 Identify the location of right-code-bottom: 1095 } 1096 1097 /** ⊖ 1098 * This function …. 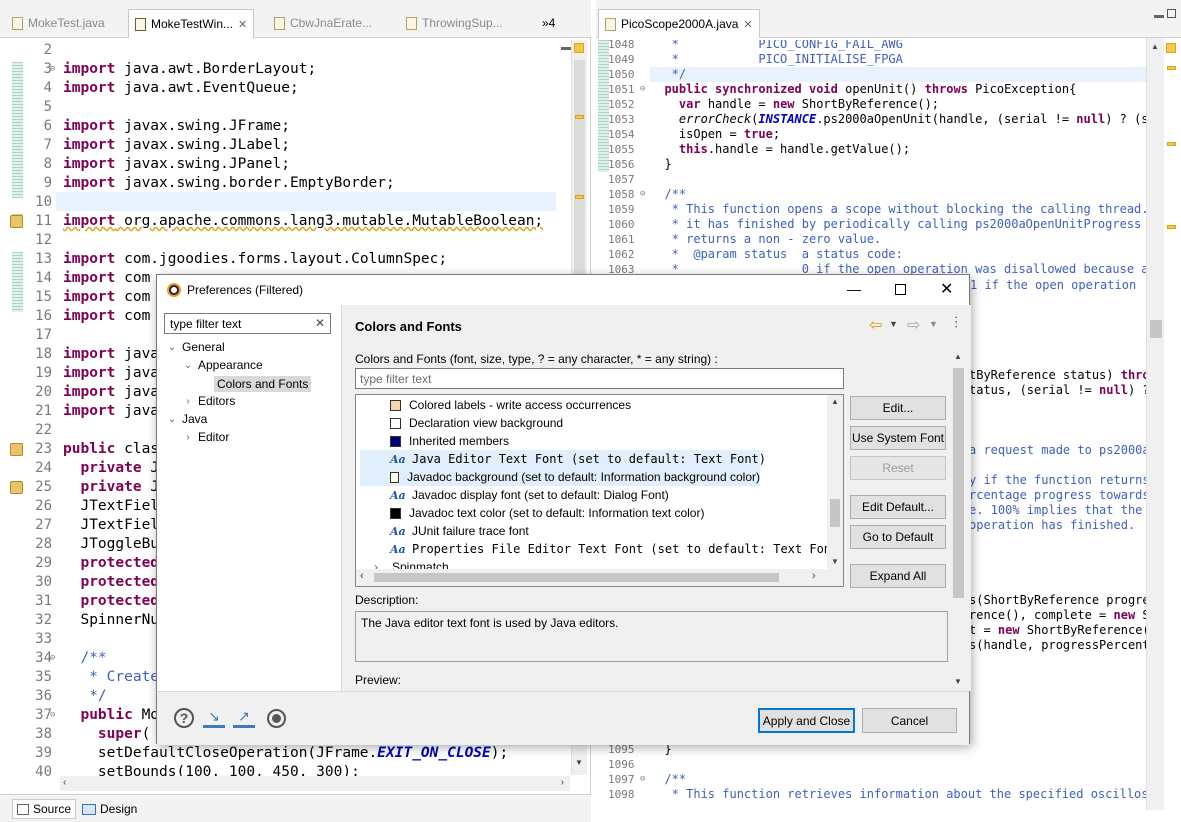
(876, 777).